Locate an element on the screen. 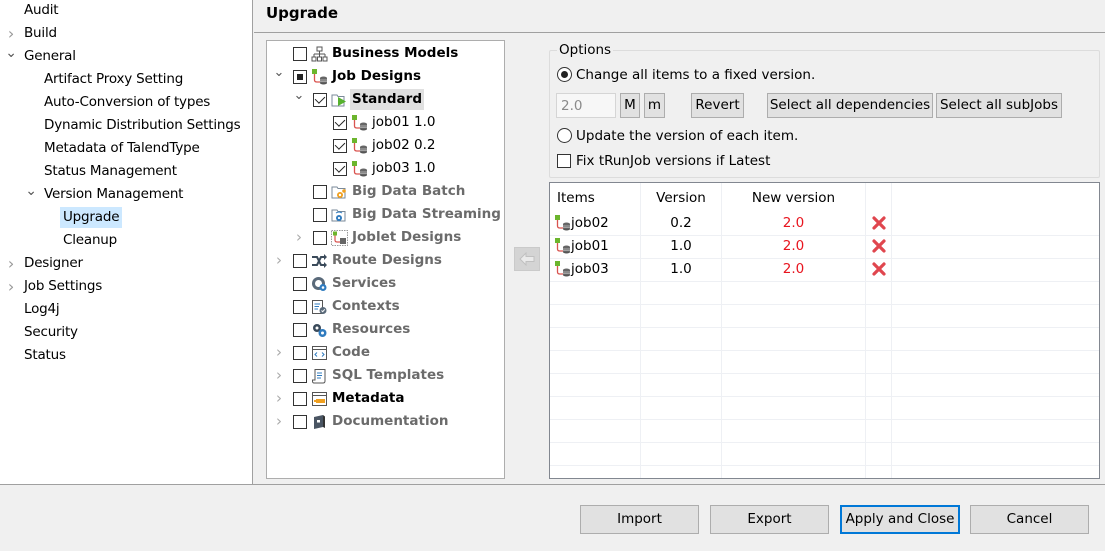 The image size is (1105, 551). table-row: job02 0.2 2.0 is located at coordinates (824, 223).